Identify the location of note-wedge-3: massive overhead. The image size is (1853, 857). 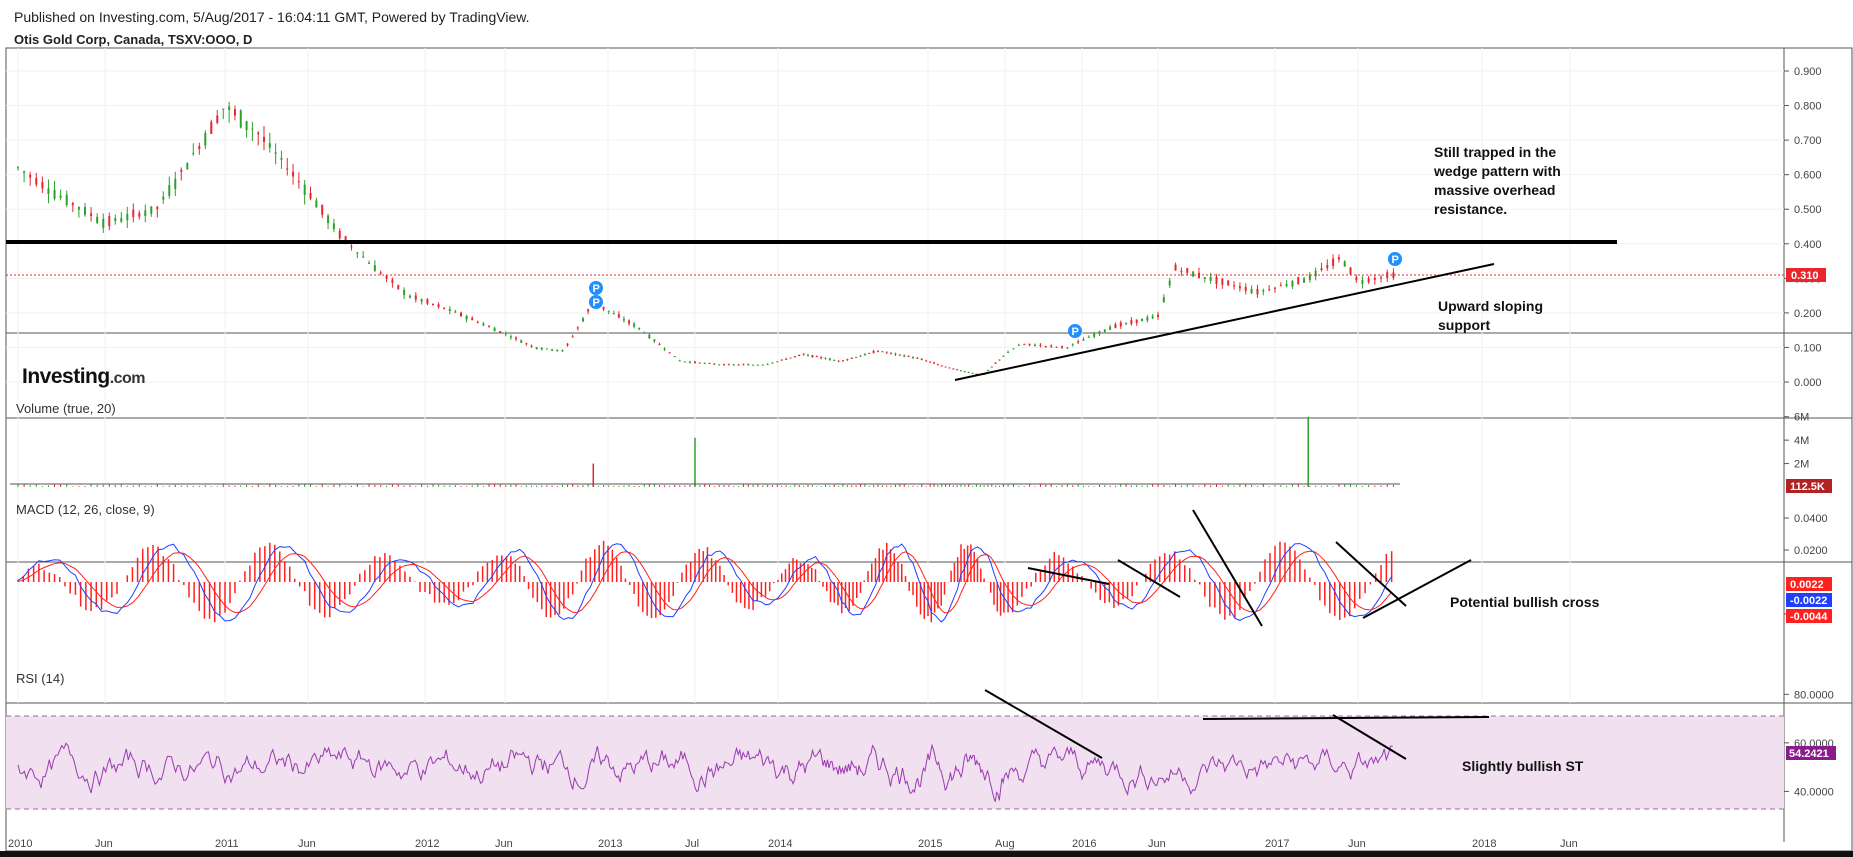
(1494, 190).